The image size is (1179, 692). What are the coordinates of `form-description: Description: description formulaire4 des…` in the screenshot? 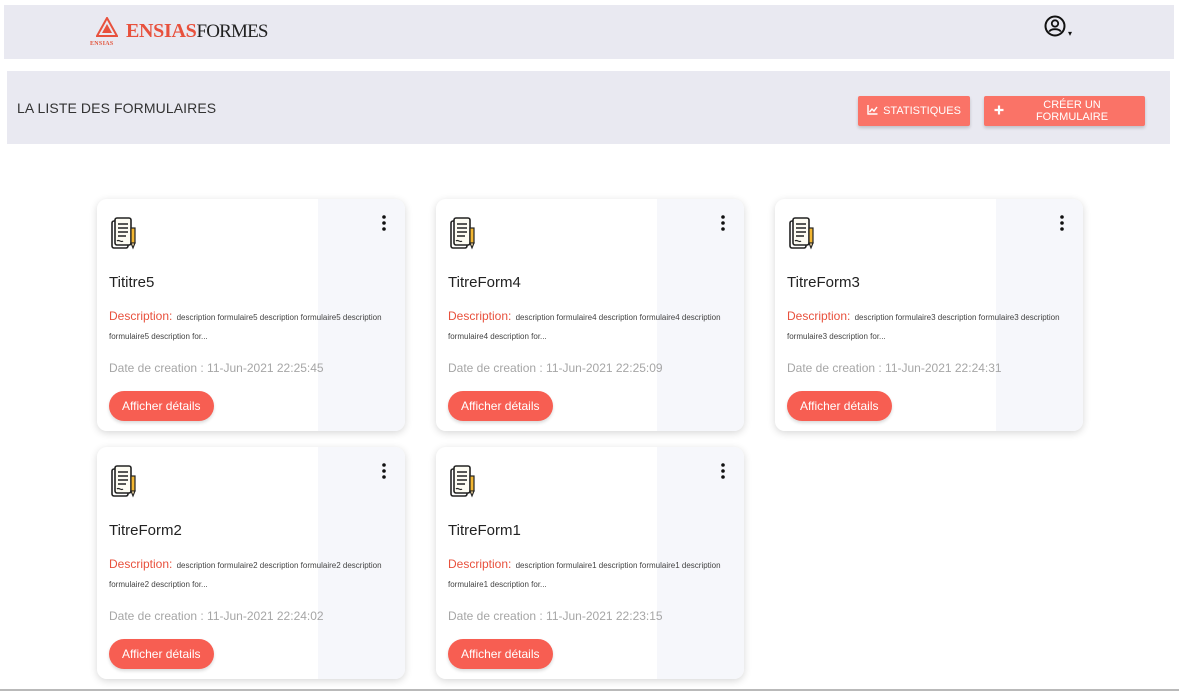 It's located at (585, 326).